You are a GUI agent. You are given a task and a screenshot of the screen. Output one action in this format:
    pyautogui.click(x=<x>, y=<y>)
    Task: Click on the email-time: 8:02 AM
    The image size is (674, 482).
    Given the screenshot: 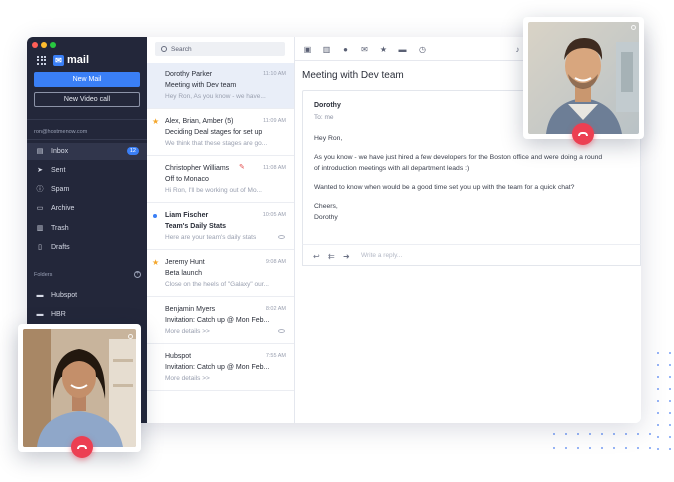 What is the action you would take?
    pyautogui.click(x=275, y=309)
    